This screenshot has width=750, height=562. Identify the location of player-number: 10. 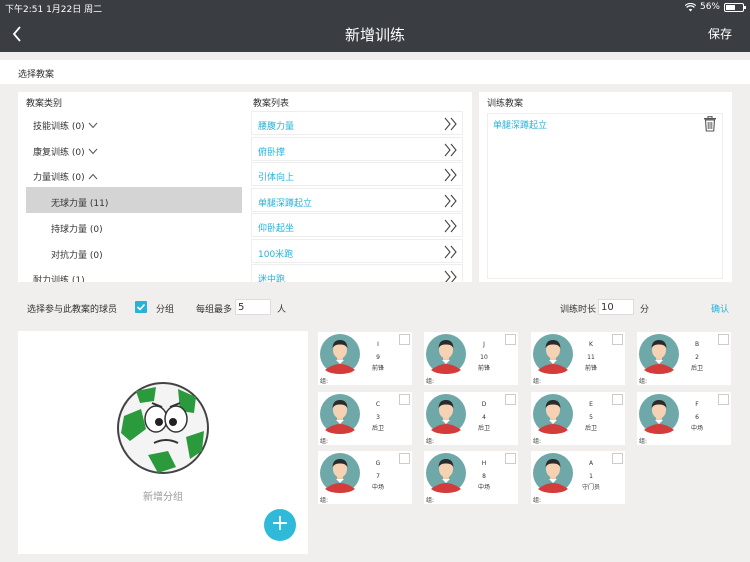
(484, 357).